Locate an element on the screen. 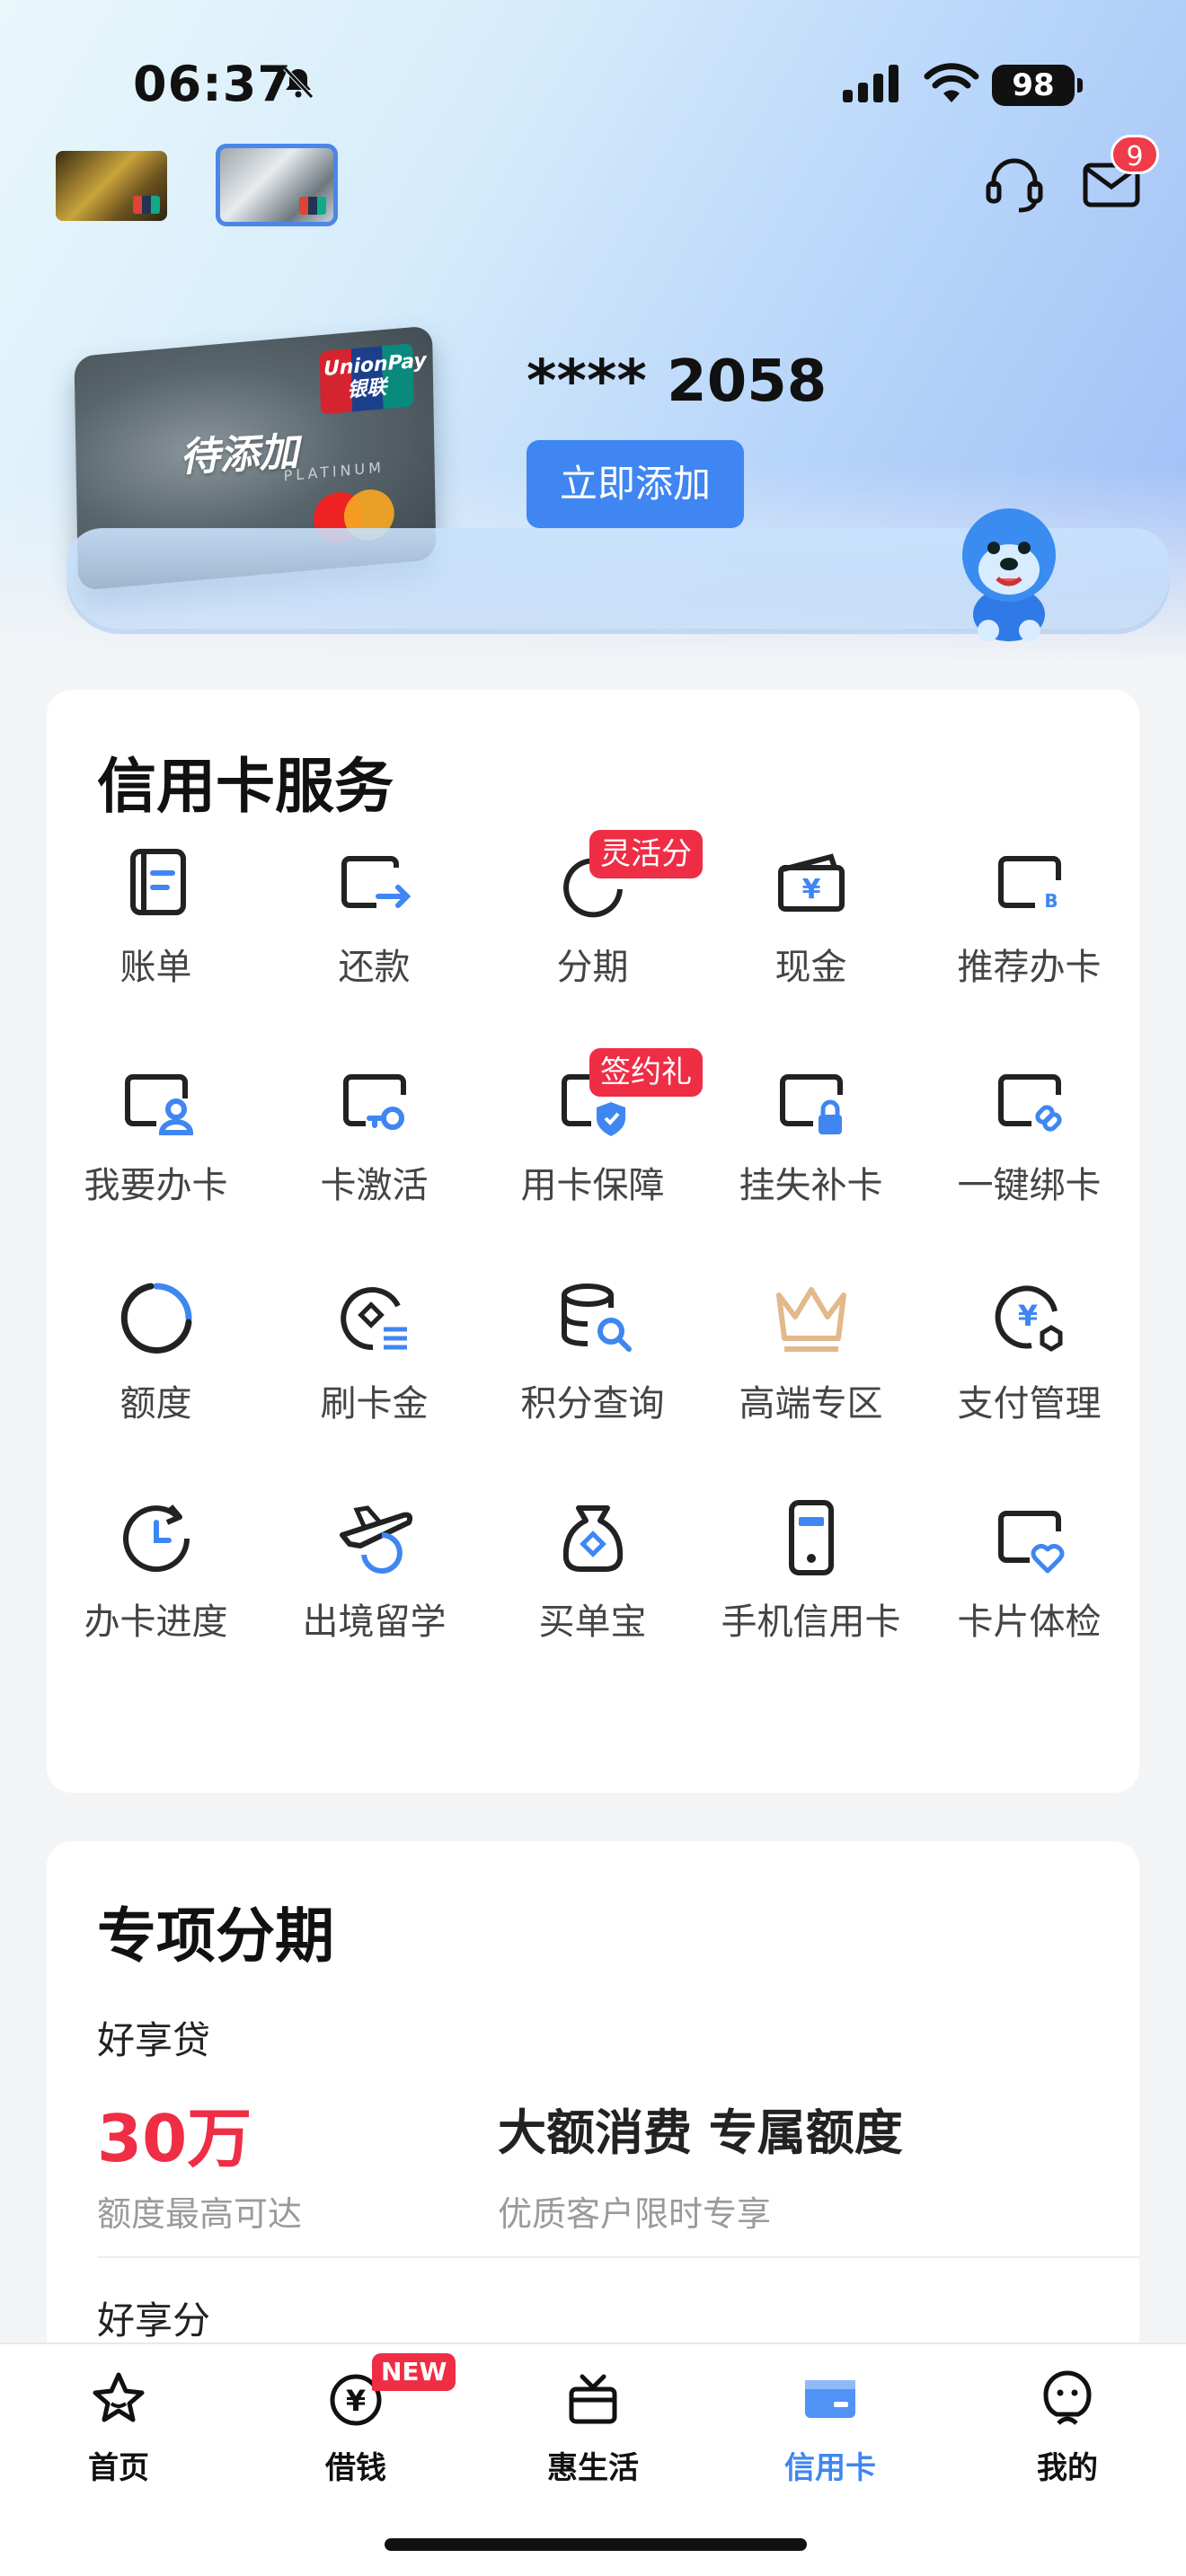  service-mobile-card: 手机信用卡 is located at coordinates (811, 1594).